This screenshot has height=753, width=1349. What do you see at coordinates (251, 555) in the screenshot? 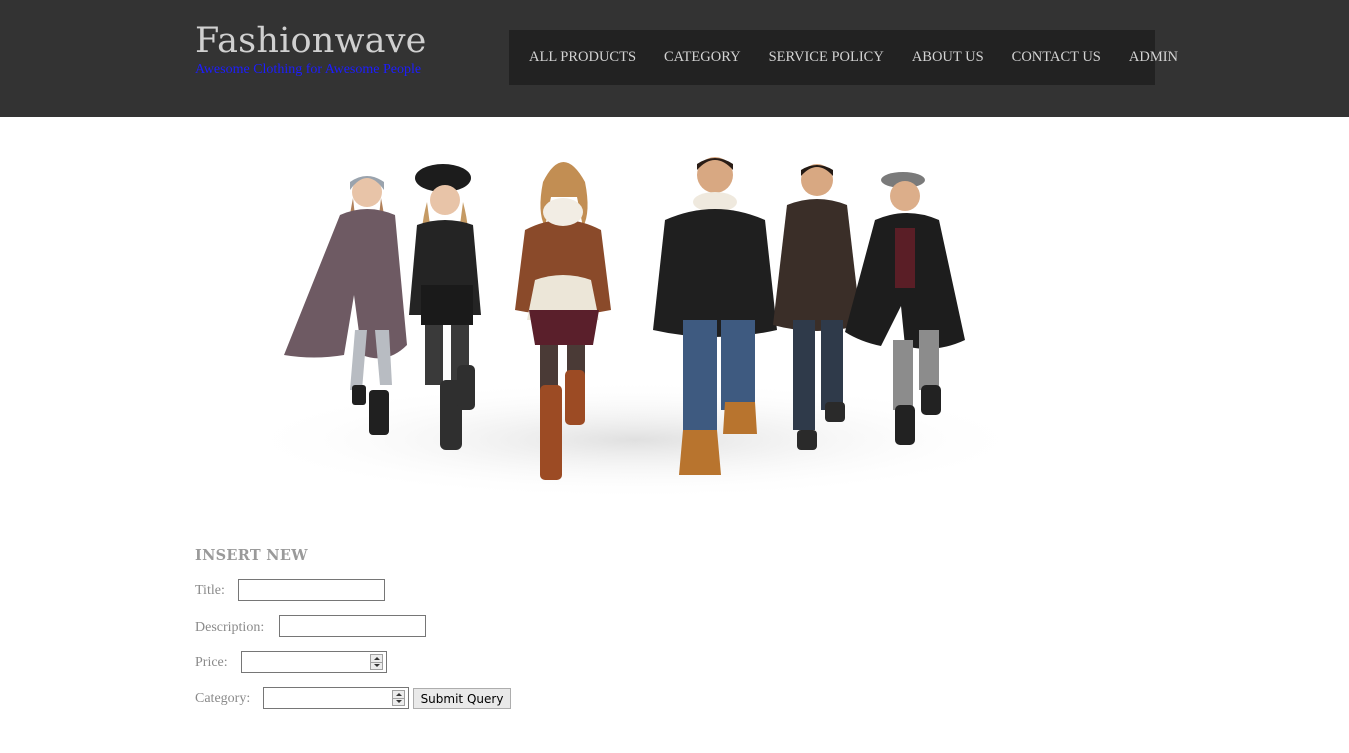
I see `insert-new-heading: INSERT NEW` at bounding box center [251, 555].